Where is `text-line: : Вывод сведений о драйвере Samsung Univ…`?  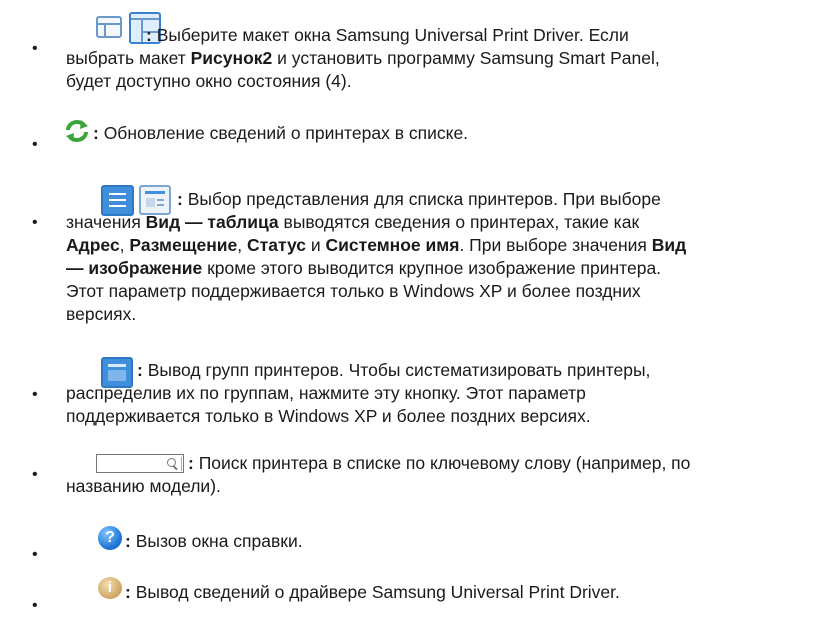
text-line: : Вывод сведений о драйвере Samsung Univ… is located at coordinates (372, 592).